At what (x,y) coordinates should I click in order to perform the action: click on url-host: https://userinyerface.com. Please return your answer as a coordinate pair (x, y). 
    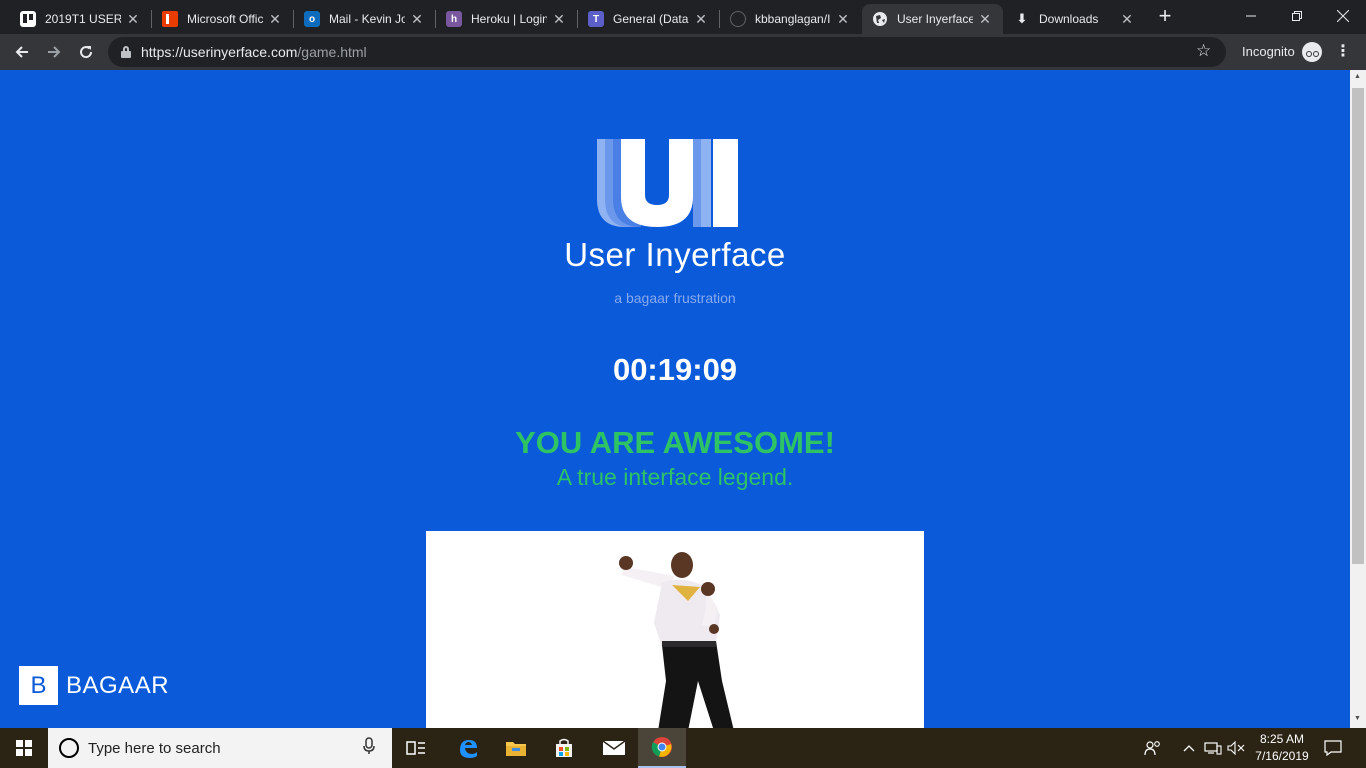
    Looking at the image, I should click on (219, 52).